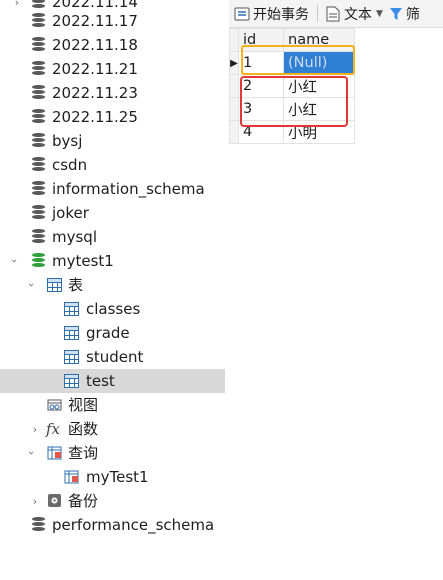 The width and height of the screenshot is (443, 580). What do you see at coordinates (242, 14) in the screenshot?
I see `transaction-icon` at bounding box center [242, 14].